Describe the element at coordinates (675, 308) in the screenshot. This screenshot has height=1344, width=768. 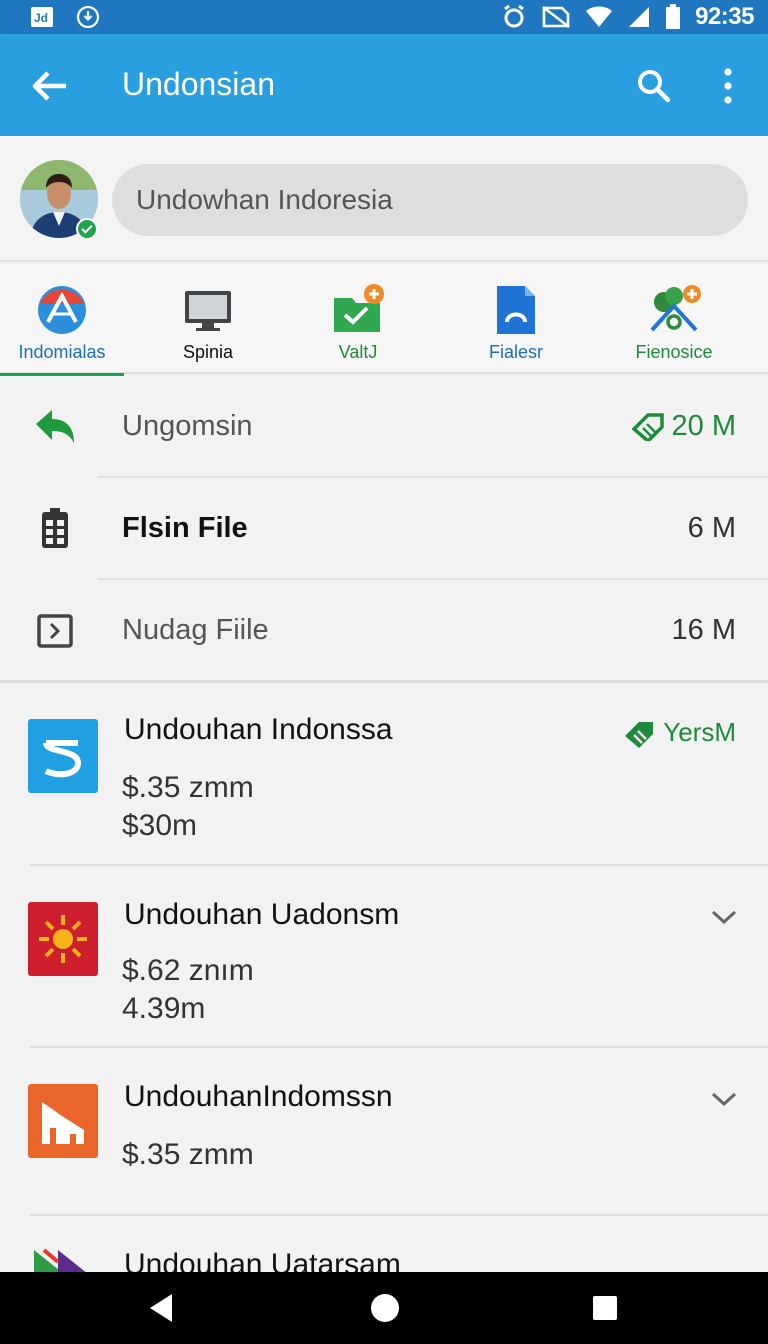
I see `home-tree-icon` at that location.